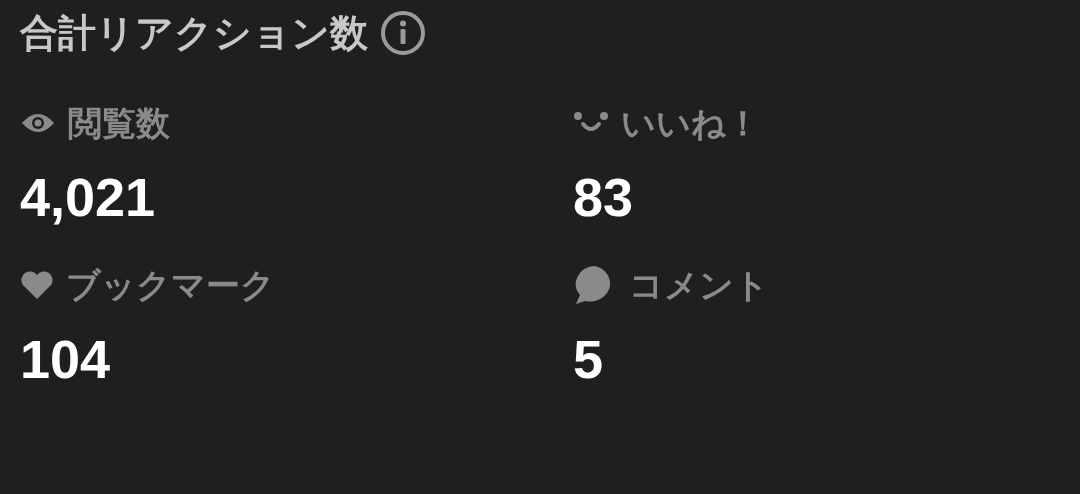 Image resolution: width=1080 pixels, height=494 pixels. I want to click on eye-icon, so click(38, 123).